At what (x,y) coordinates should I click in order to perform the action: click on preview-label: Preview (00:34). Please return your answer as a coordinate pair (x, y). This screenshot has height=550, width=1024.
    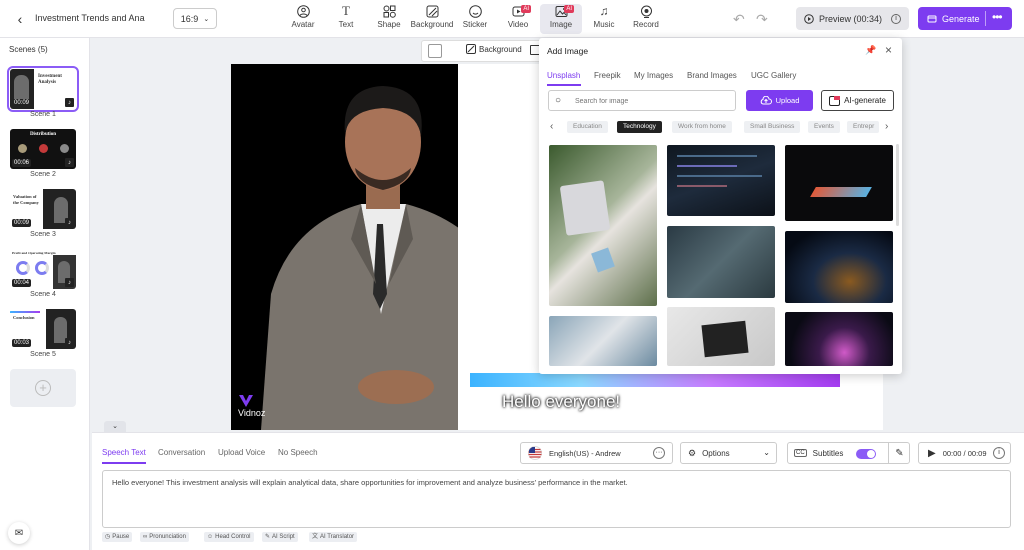
    Looking at the image, I should click on (850, 18).